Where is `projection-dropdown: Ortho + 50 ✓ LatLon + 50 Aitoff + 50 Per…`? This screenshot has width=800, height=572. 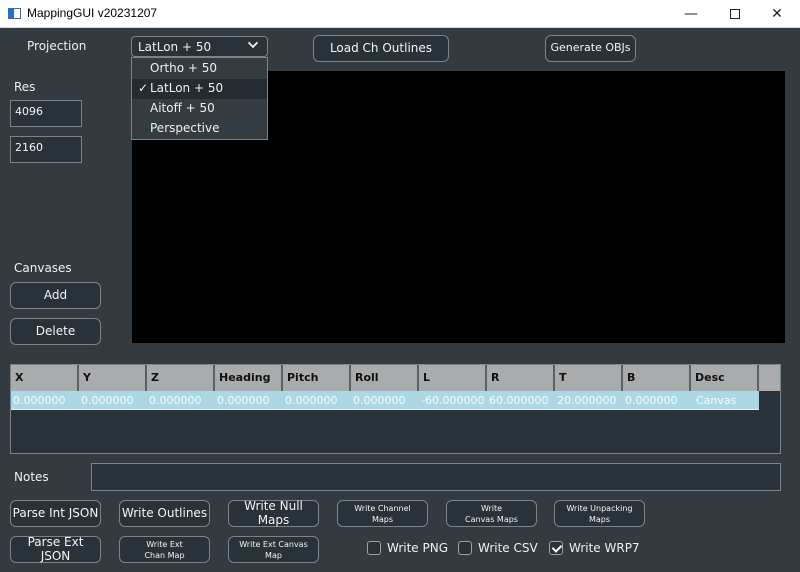 projection-dropdown: Ortho + 50 ✓ LatLon + 50 Aitoff + 50 Per… is located at coordinates (199, 98).